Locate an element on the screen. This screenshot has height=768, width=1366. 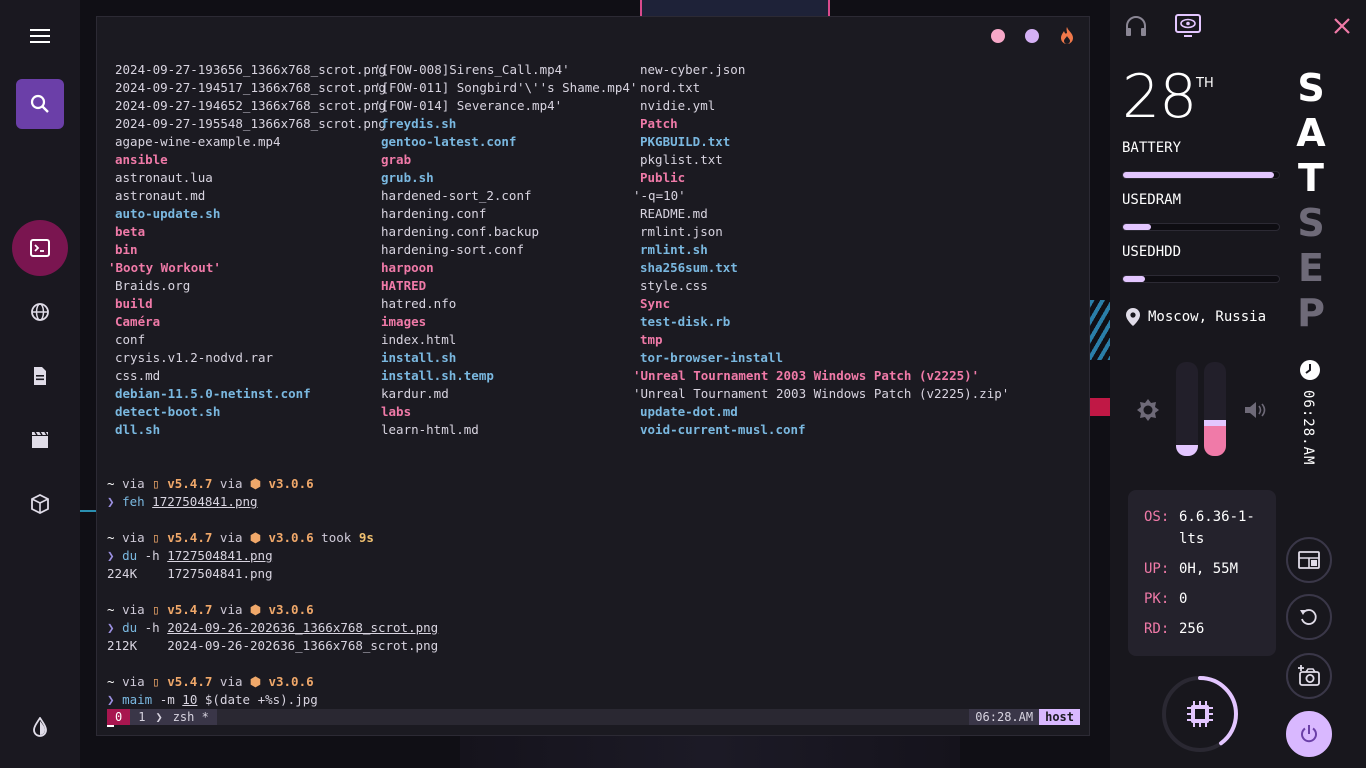
sysinfo-row: PK: 0 is located at coordinates (1210, 599).